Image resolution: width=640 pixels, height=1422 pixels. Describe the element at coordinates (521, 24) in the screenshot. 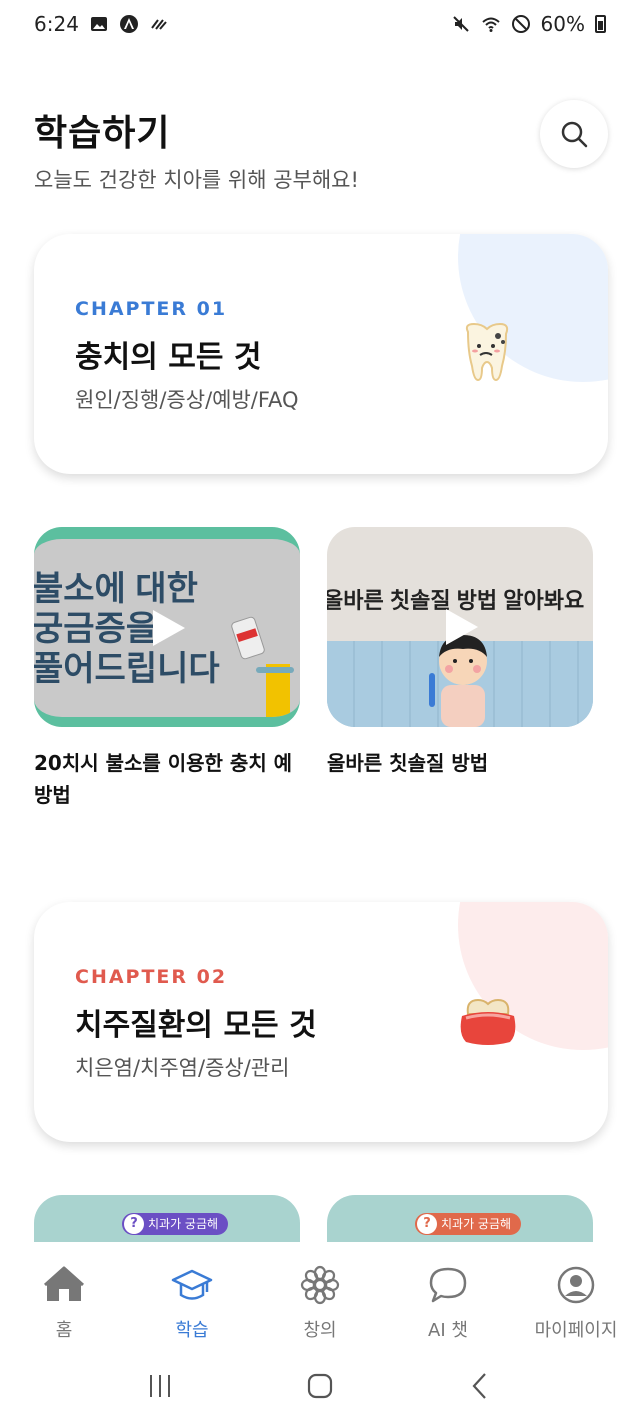

I see `do-not-disturb-icon` at that location.